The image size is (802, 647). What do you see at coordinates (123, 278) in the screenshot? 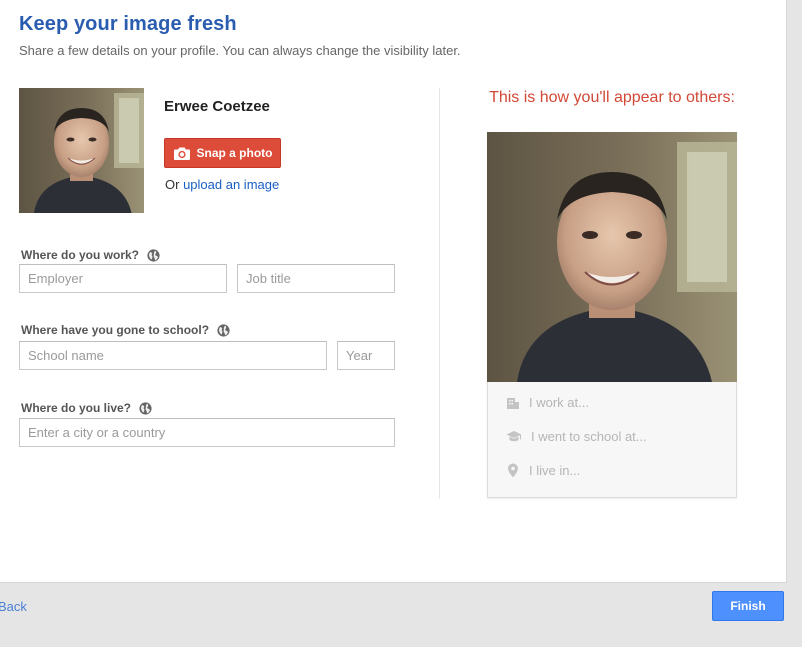
I see `employer-input` at bounding box center [123, 278].